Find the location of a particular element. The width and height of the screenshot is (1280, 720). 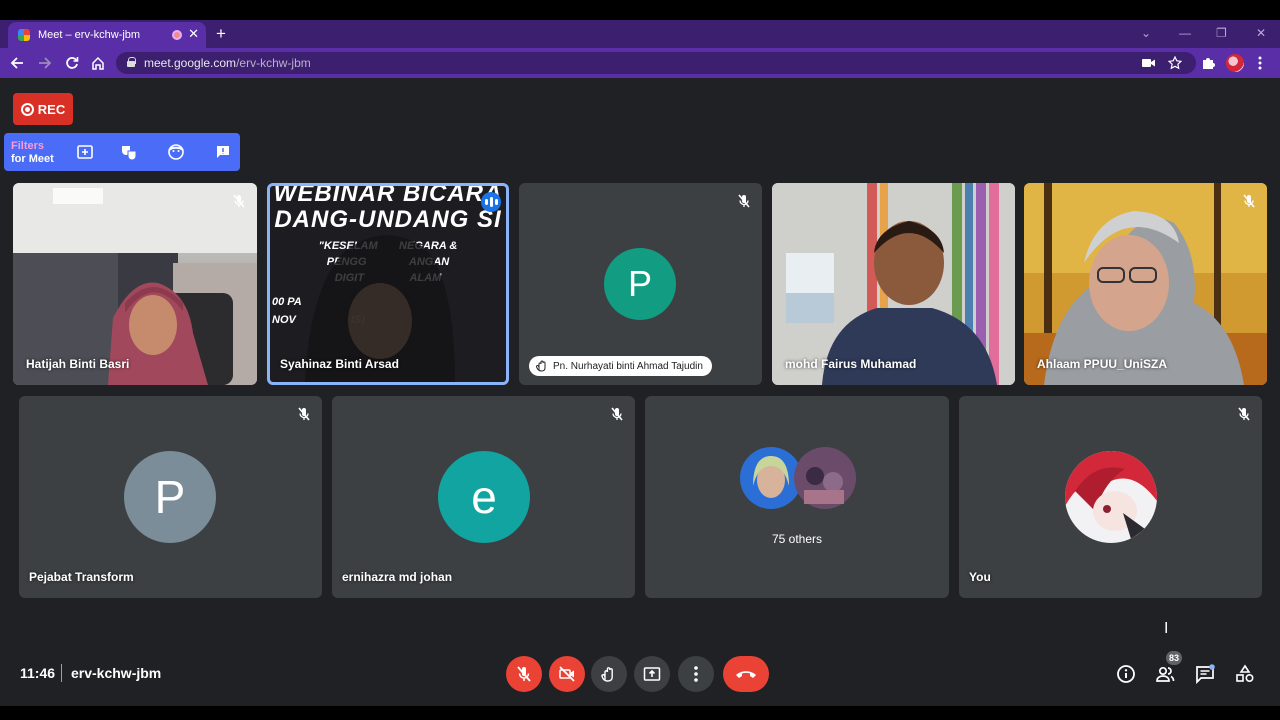

meeting-code: erv-kchw-jbm is located at coordinates (116, 673).